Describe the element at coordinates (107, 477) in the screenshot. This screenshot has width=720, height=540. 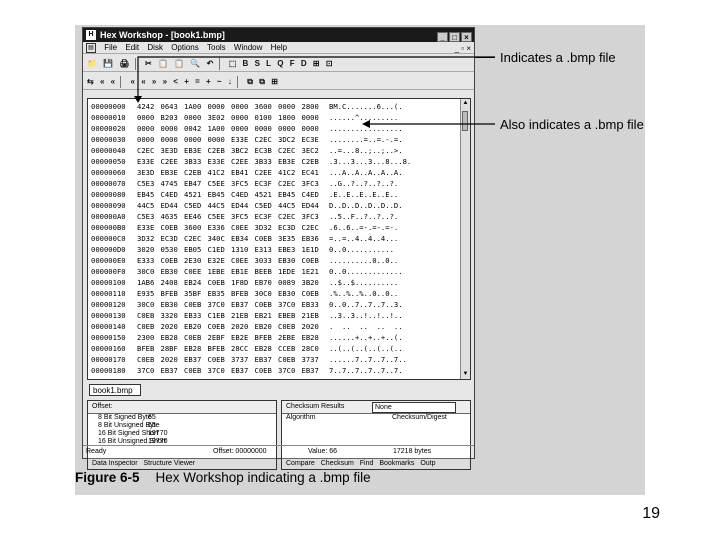
I see `figure-number: Figure 6-5` at that location.